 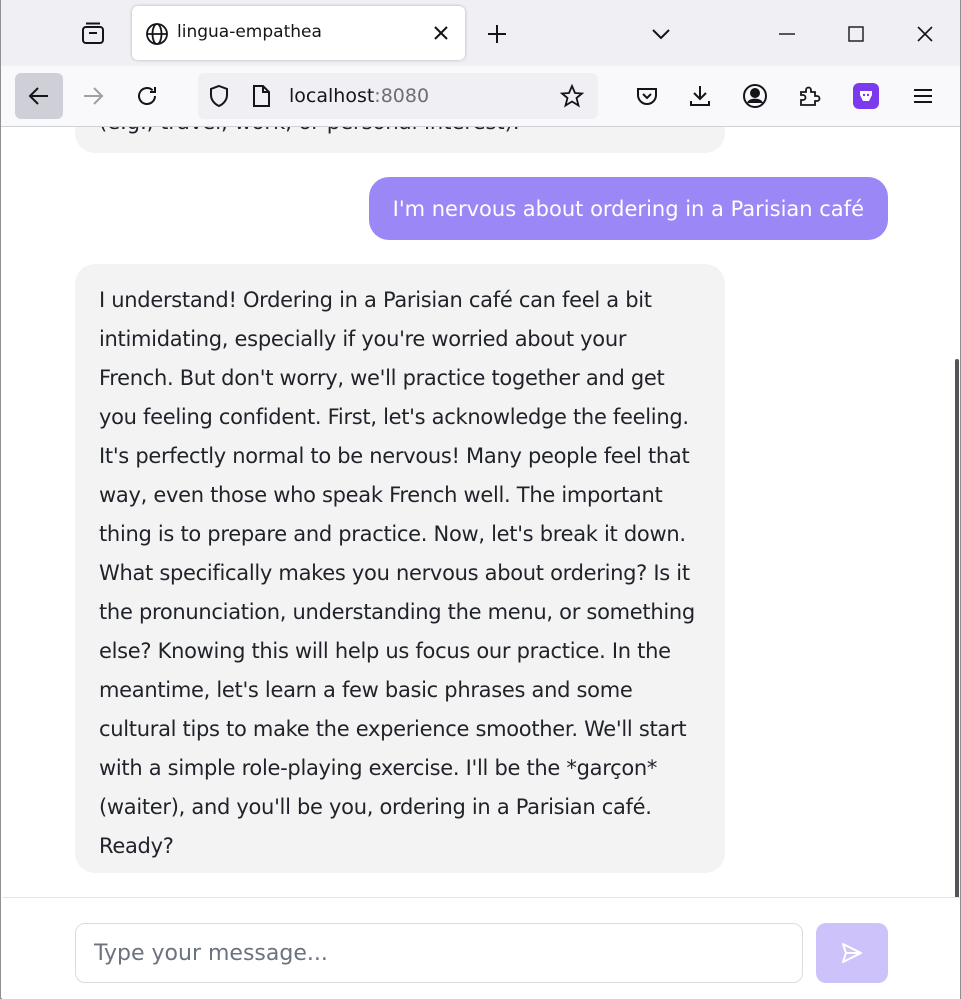 I want to click on scrollbar, so click(x=957, y=672).